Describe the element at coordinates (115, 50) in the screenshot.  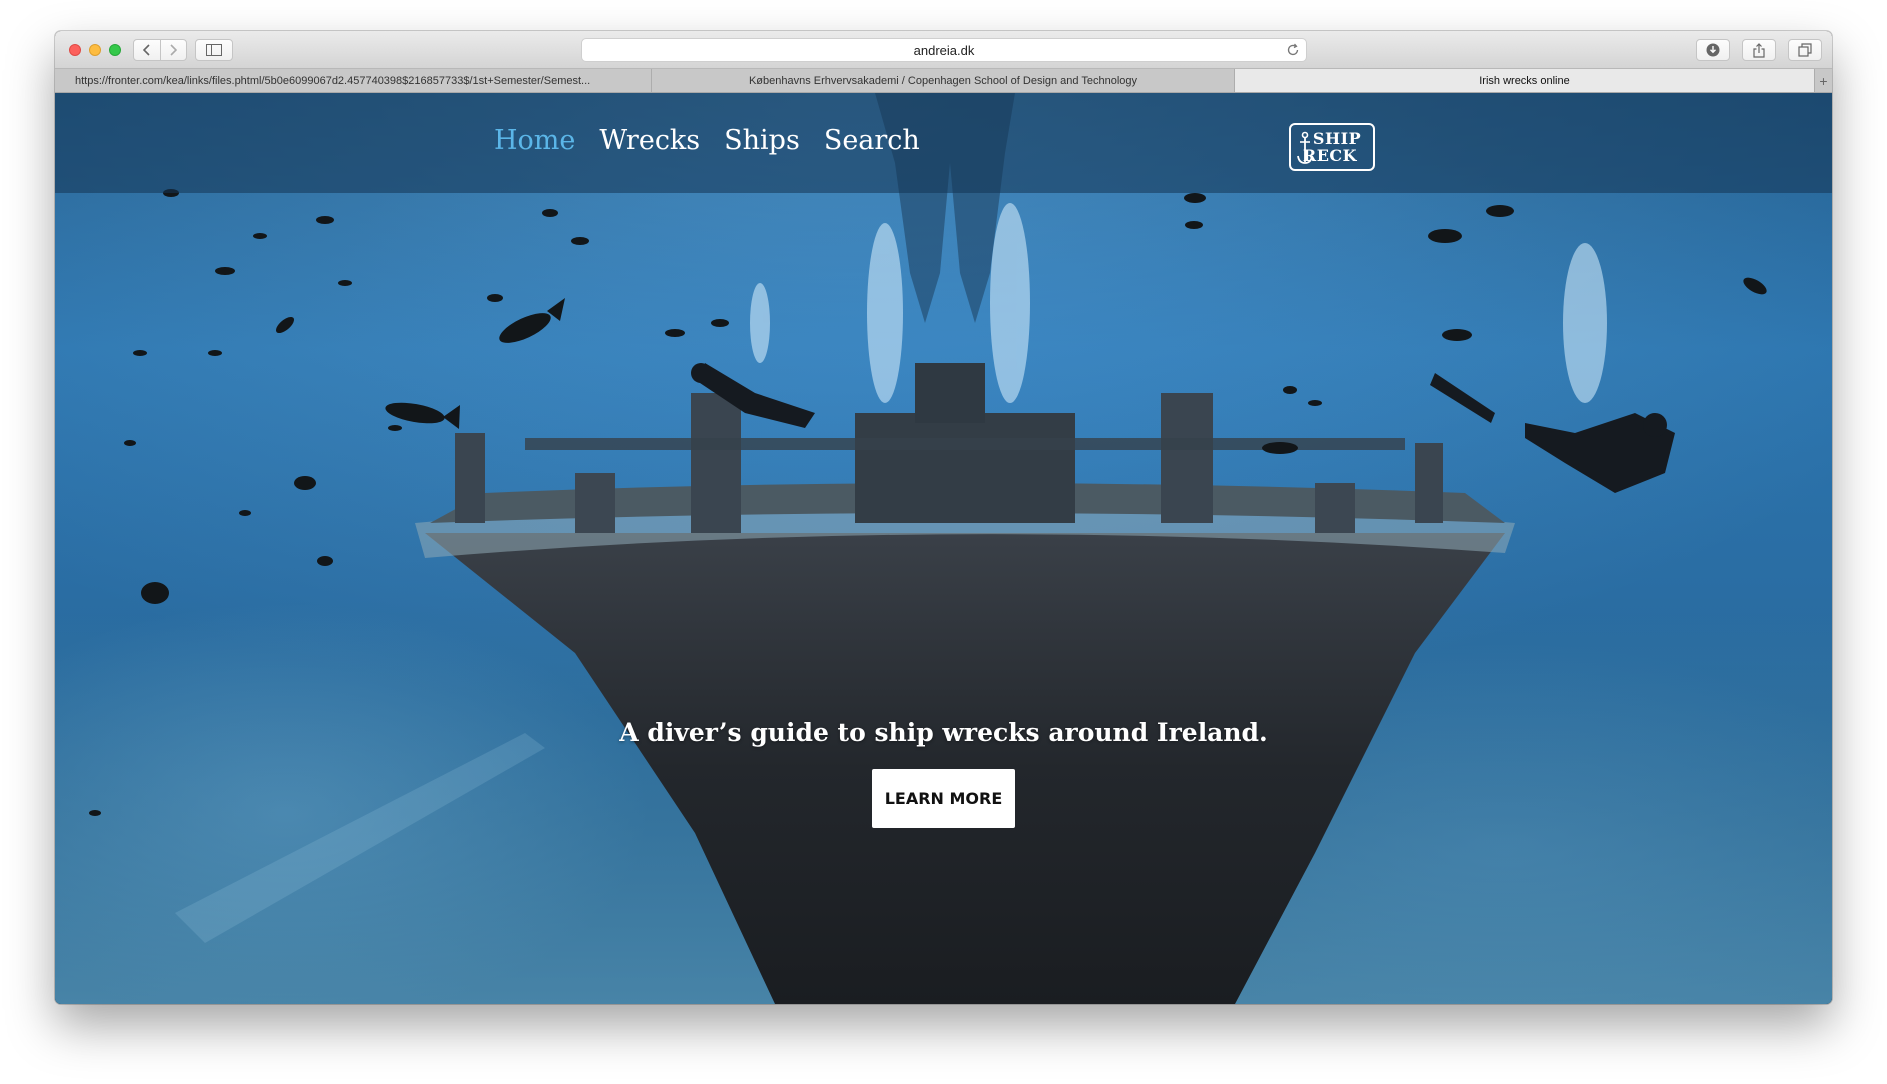
I see `zoom-window-button` at that location.